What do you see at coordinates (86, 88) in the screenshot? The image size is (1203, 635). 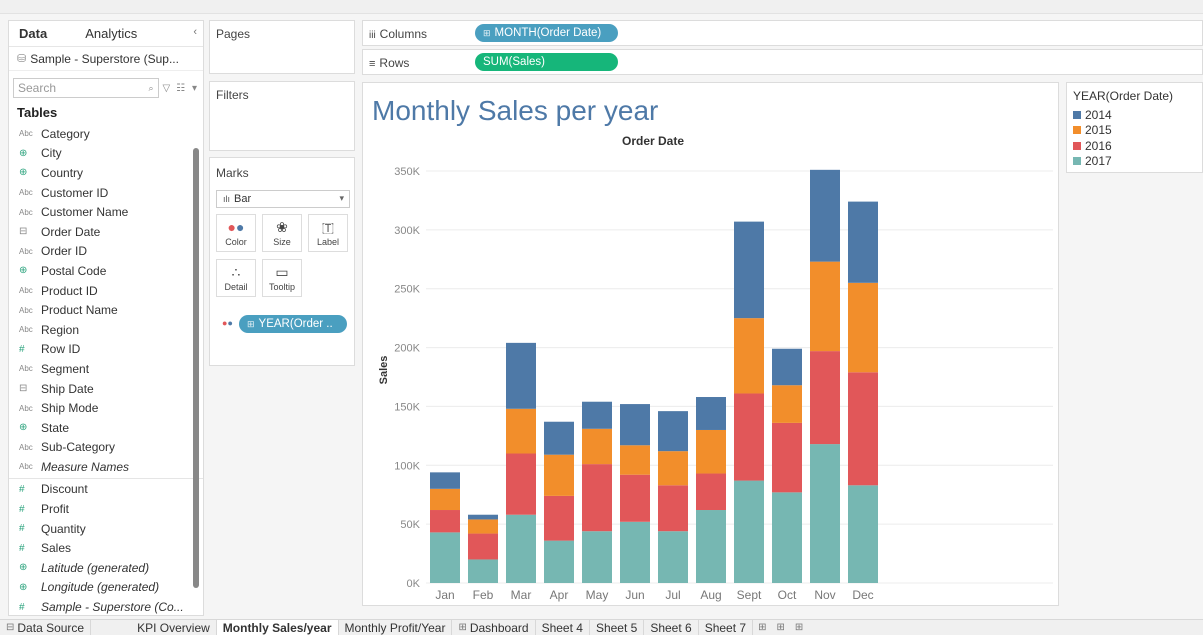 I see `search-input: Search ⌕` at bounding box center [86, 88].